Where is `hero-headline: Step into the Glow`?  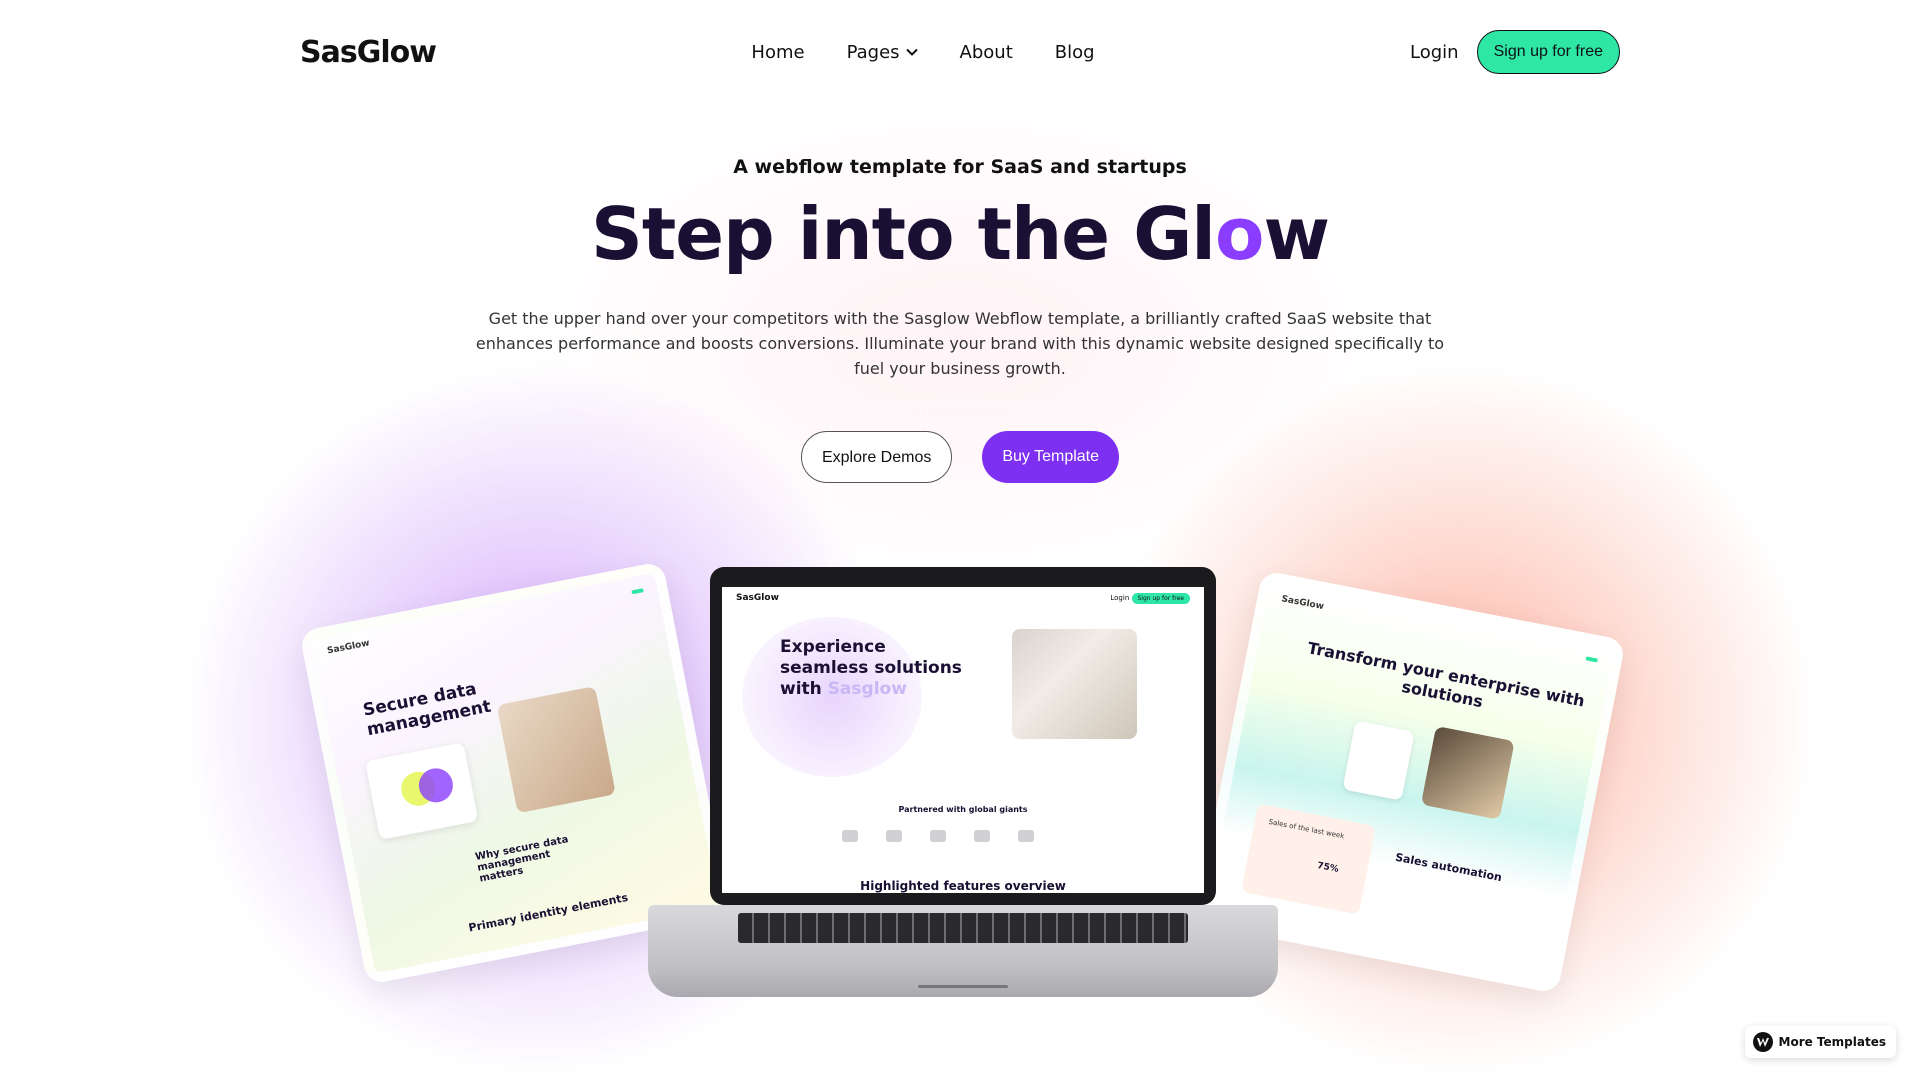 hero-headline: Step into the Glow is located at coordinates (960, 234).